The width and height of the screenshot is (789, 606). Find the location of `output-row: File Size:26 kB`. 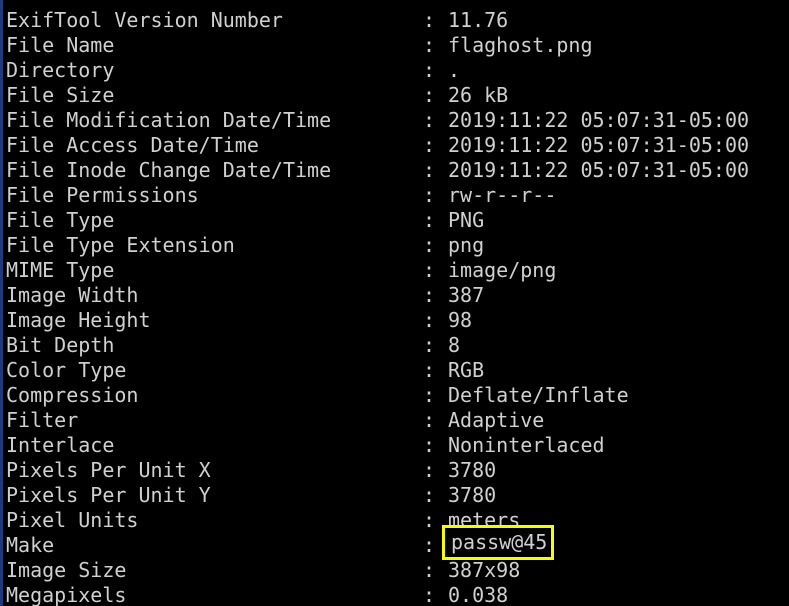

output-row: File Size:26 kB is located at coordinates (394, 95).